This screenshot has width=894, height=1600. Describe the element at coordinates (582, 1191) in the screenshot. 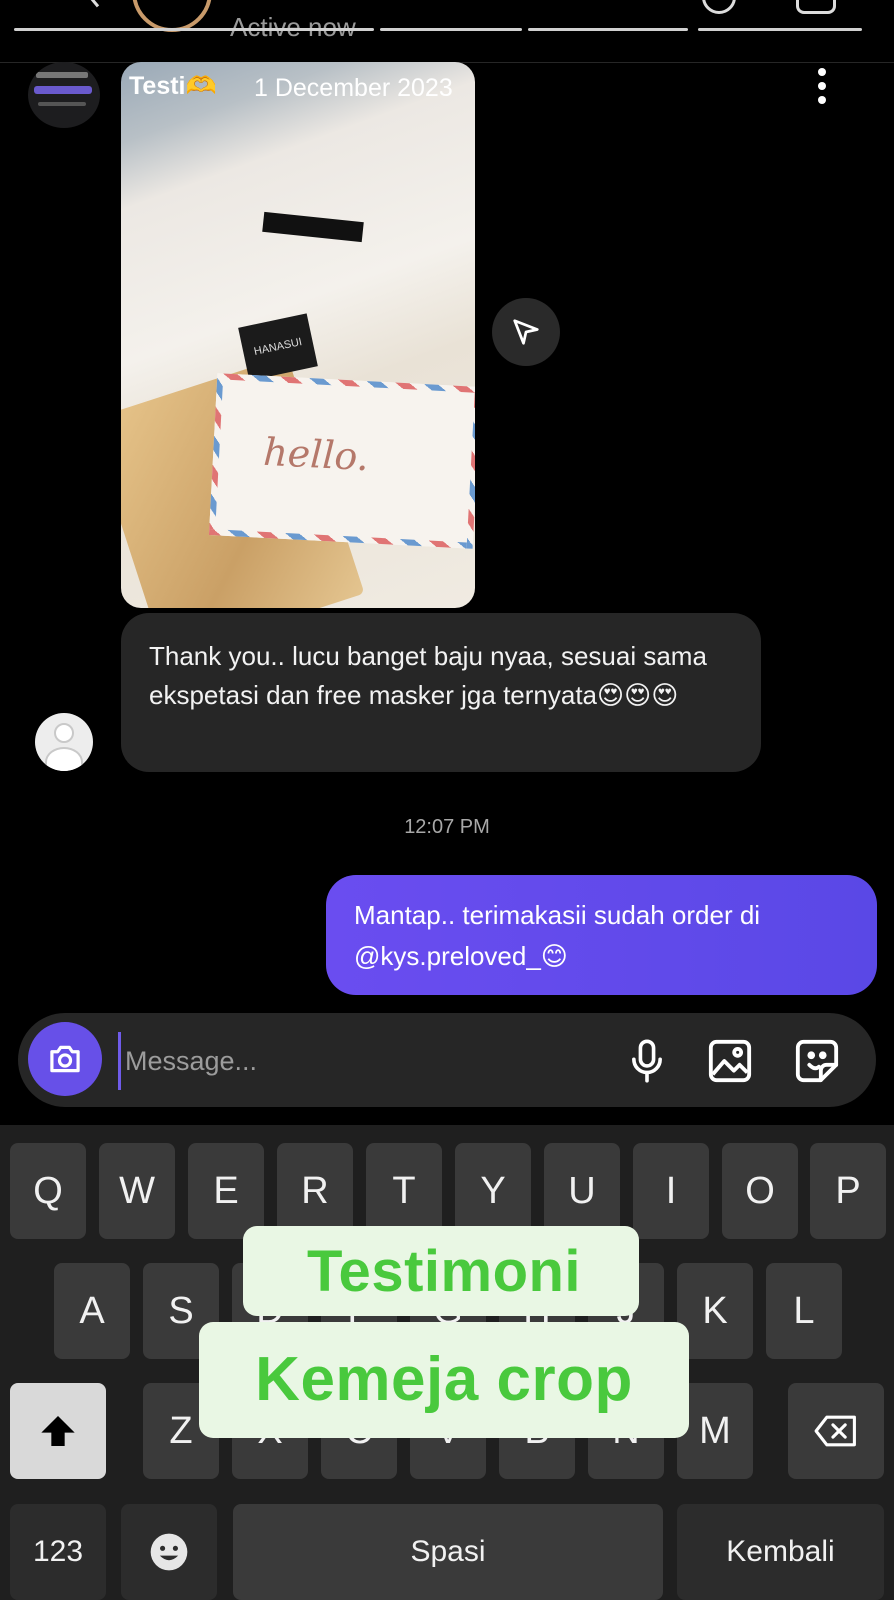

I see `key-u: U` at that location.